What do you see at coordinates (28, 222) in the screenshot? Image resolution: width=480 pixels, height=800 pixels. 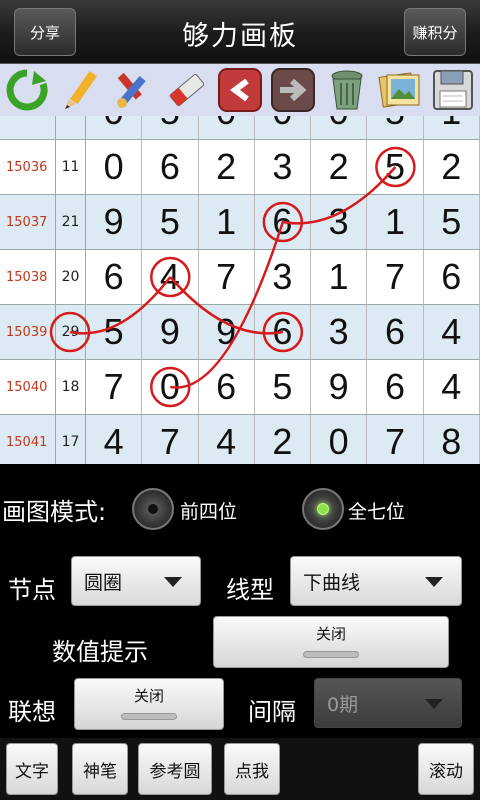 I see `period-cell: 15037` at bounding box center [28, 222].